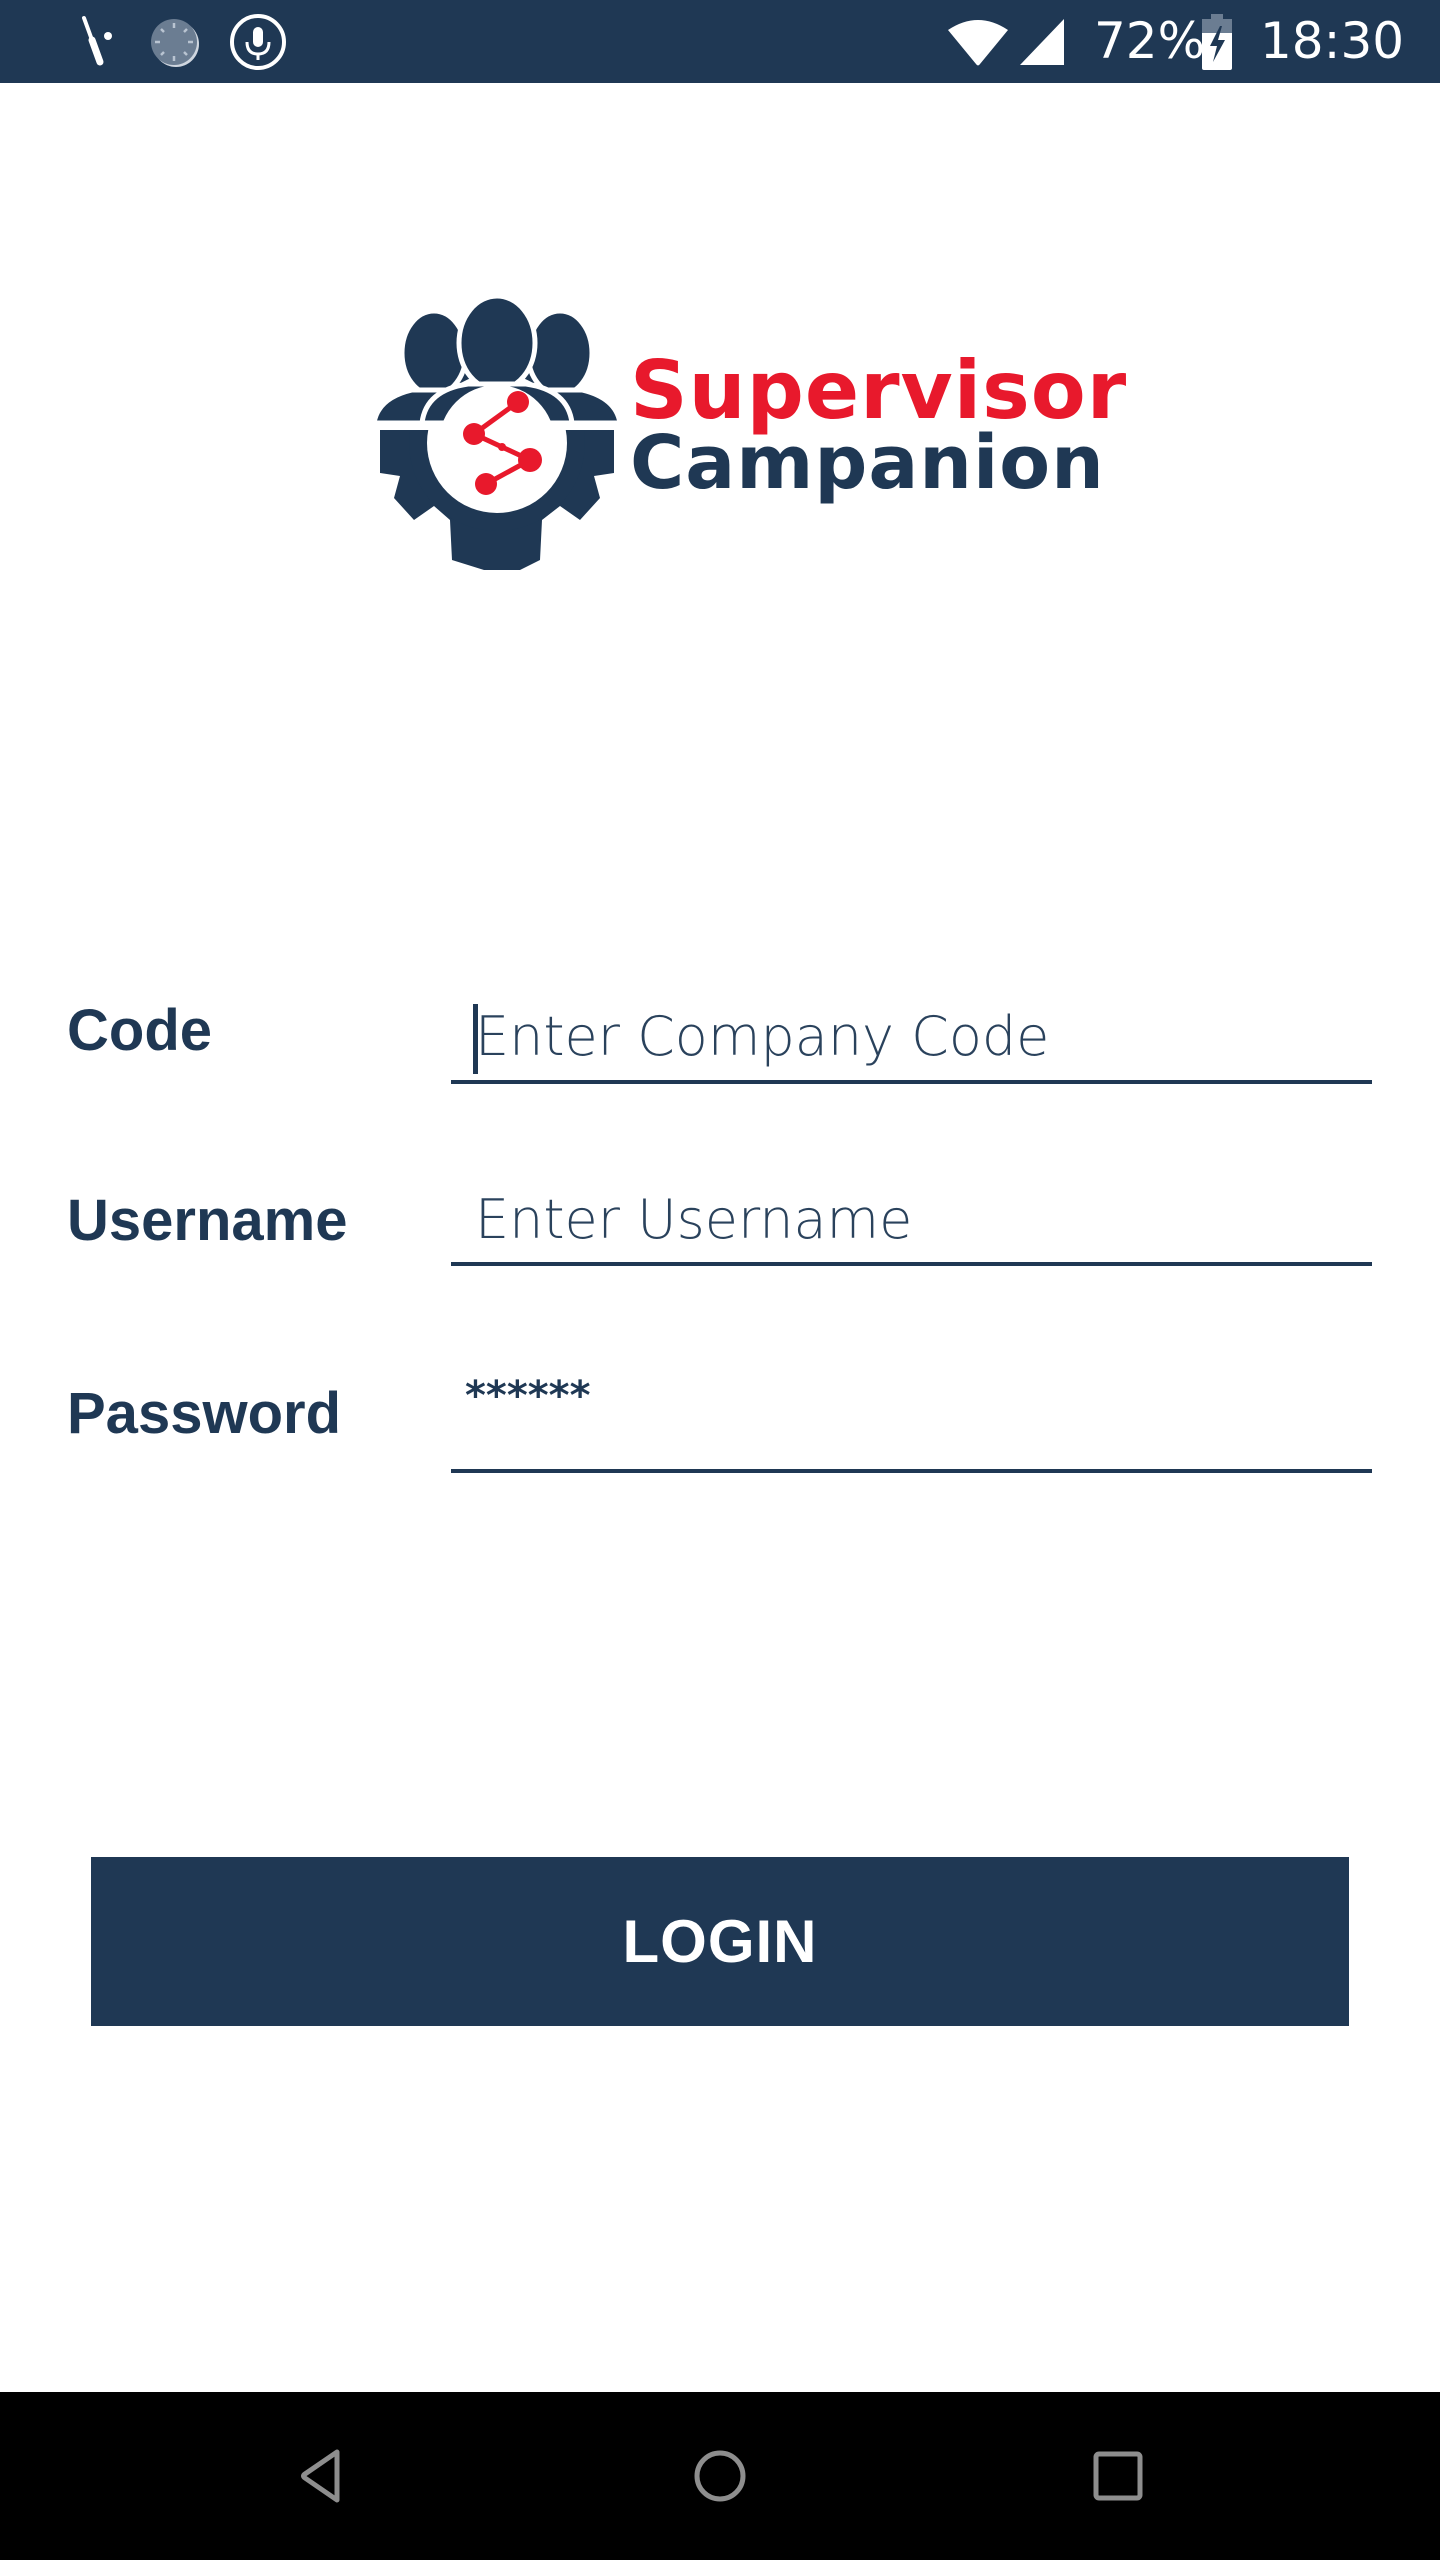 The width and height of the screenshot is (1440, 2560). I want to click on home-button, so click(720, 2476).